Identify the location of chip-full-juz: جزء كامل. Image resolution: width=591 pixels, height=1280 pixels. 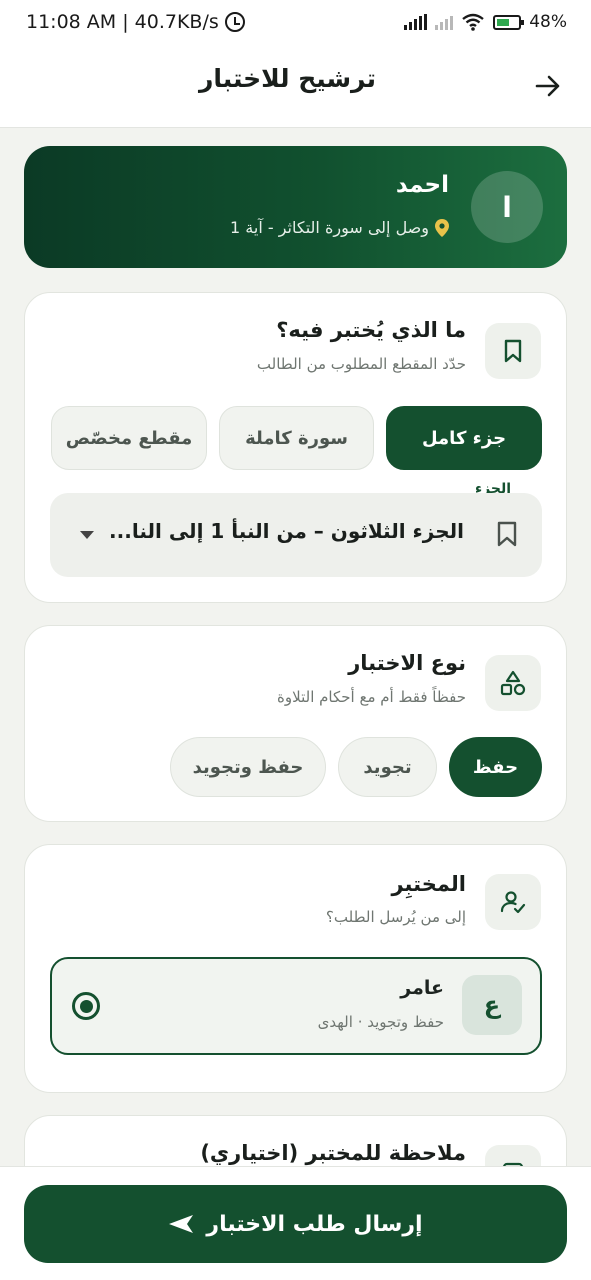
(464, 438).